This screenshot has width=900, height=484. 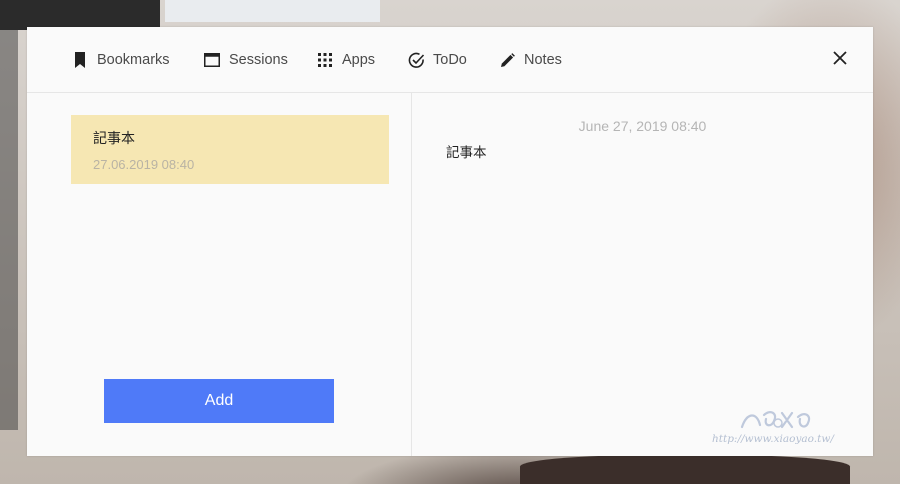 What do you see at coordinates (325, 60) in the screenshot?
I see `apps-grid-icon` at bounding box center [325, 60].